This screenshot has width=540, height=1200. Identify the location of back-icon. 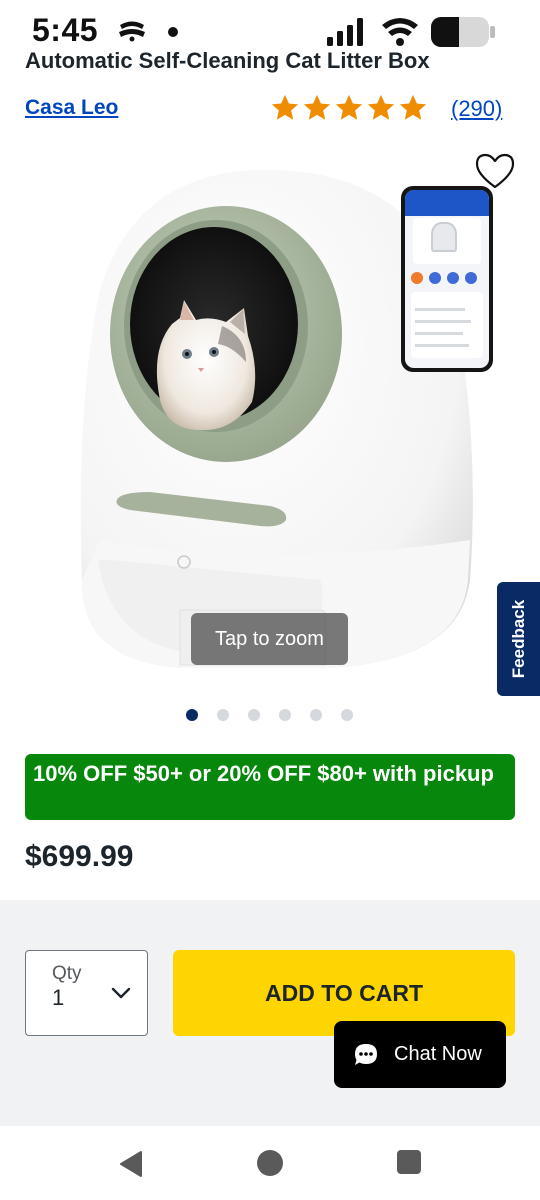
(131, 1164).